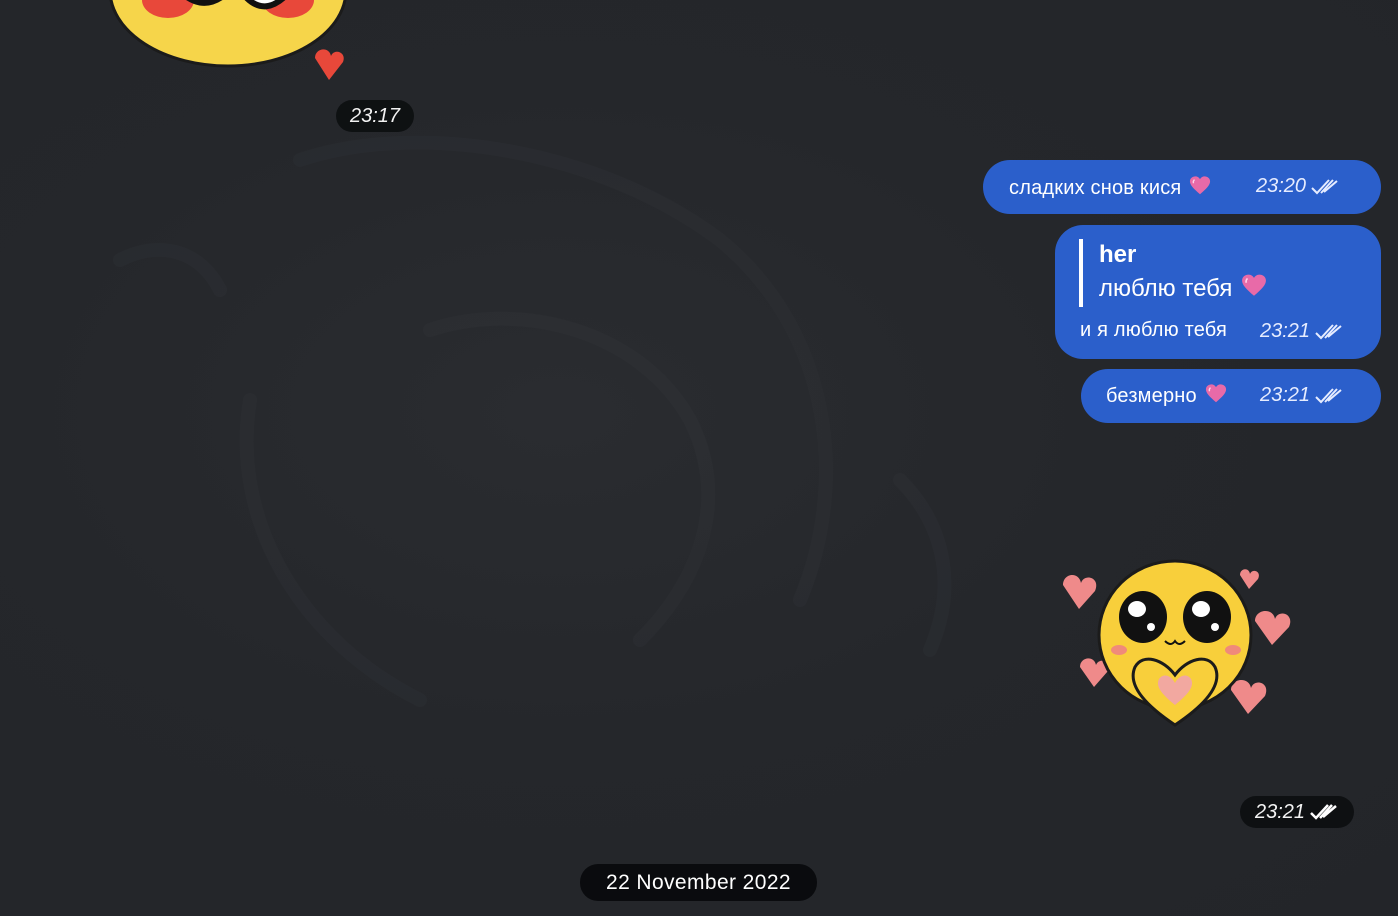 Image resolution: width=1398 pixels, height=916 pixels. I want to click on outgoing-message-3: безмерно 23:21, so click(1231, 396).